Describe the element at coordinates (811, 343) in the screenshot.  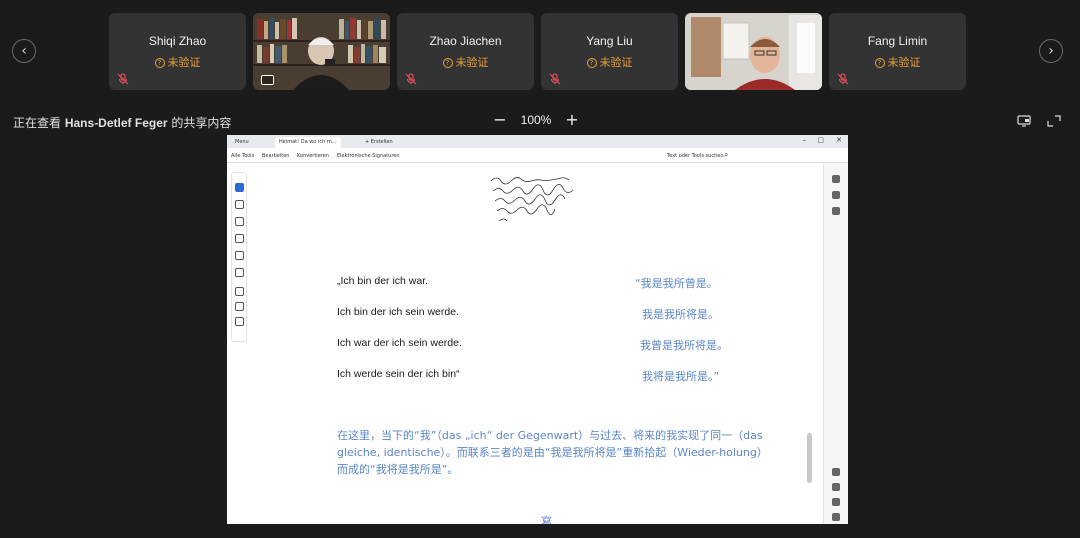
I see `document-scrollbar` at that location.